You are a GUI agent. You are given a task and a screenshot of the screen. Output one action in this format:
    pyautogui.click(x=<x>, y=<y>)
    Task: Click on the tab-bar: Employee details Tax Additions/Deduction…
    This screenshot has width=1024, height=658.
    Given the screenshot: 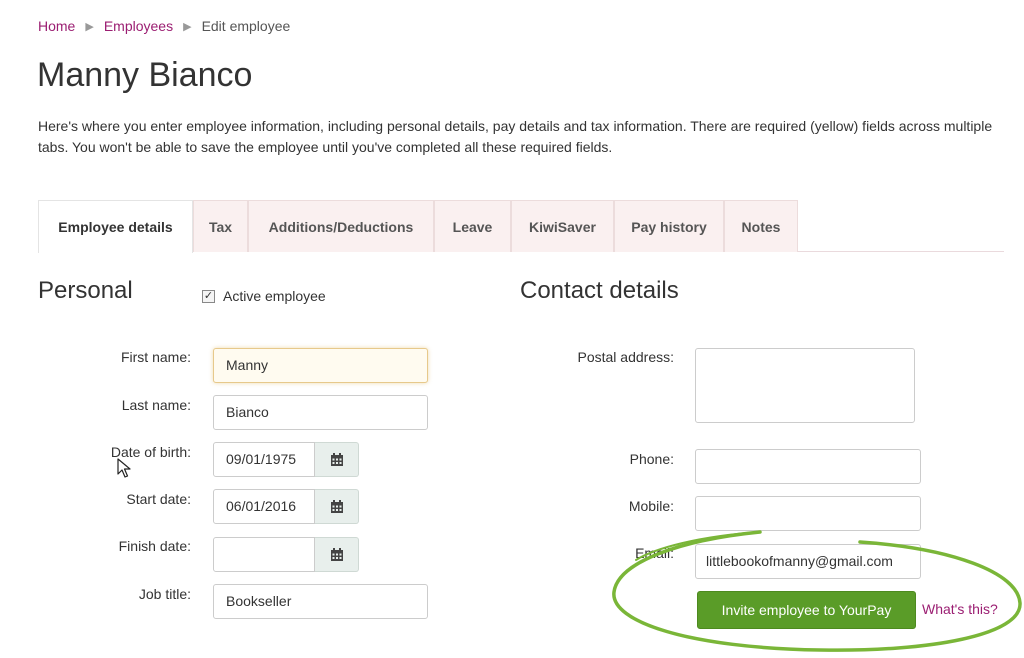 What is the action you would take?
    pyautogui.click(x=521, y=226)
    